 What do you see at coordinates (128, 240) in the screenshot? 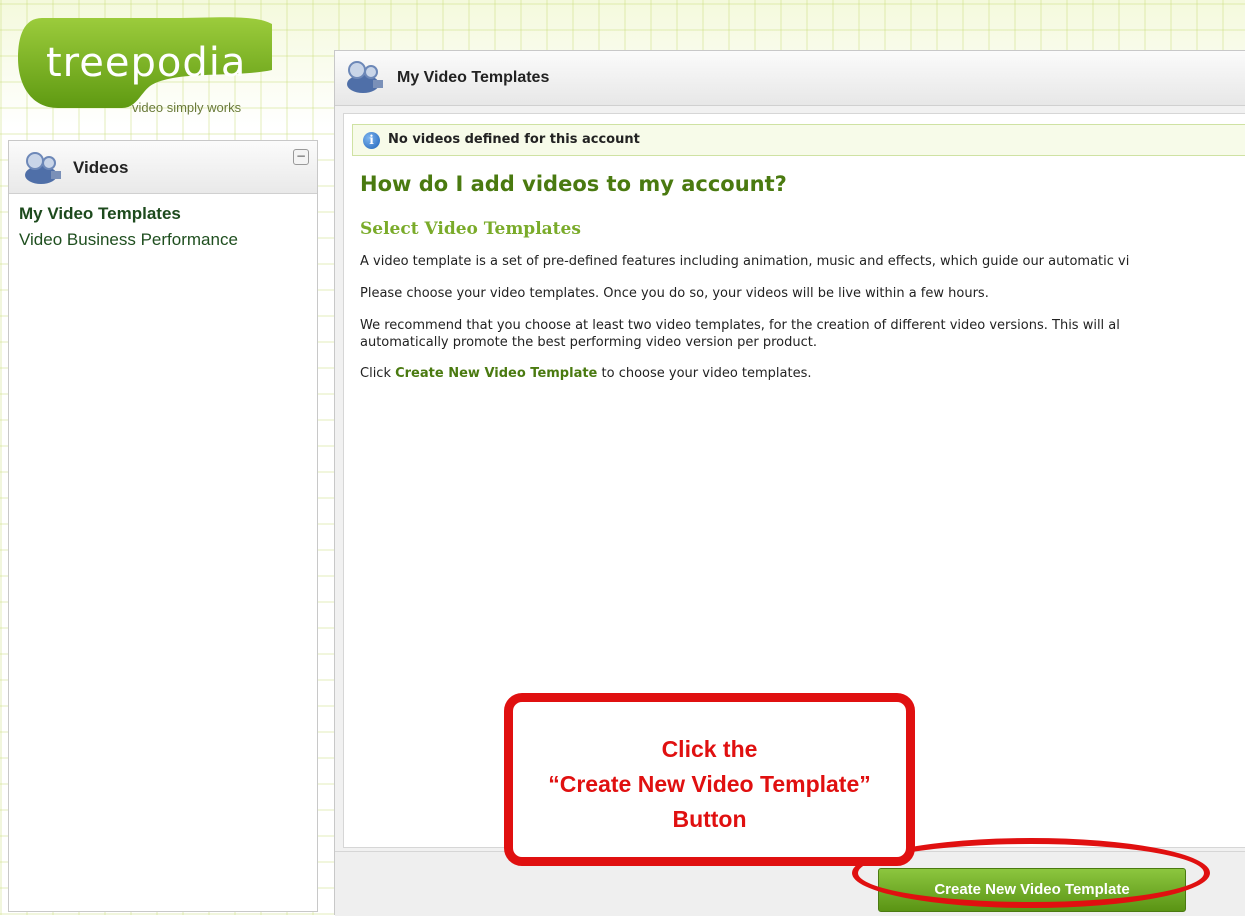
I see `sidebar-item-video-business-performance: Video Business Performance` at bounding box center [128, 240].